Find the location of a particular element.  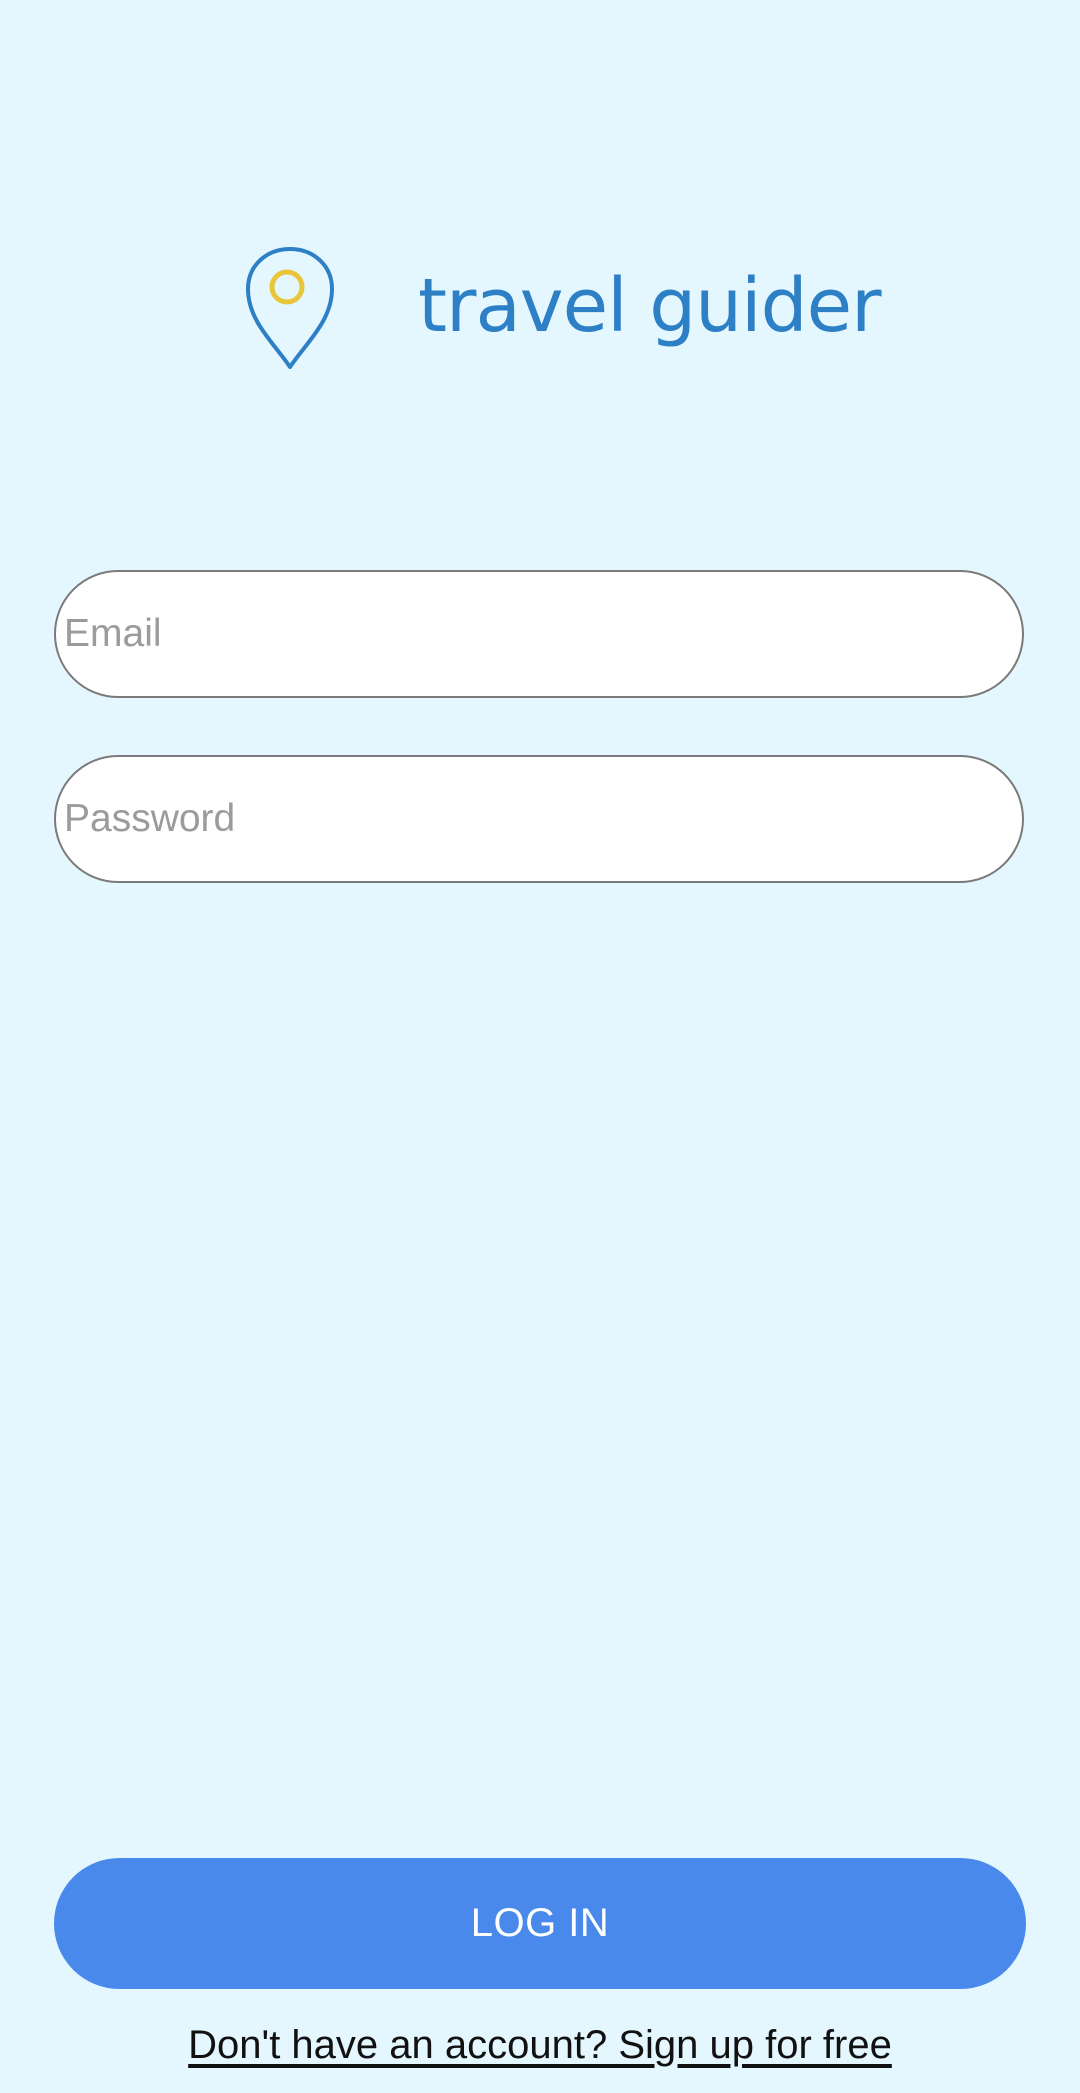

map-pin-icon is located at coordinates (290, 308).